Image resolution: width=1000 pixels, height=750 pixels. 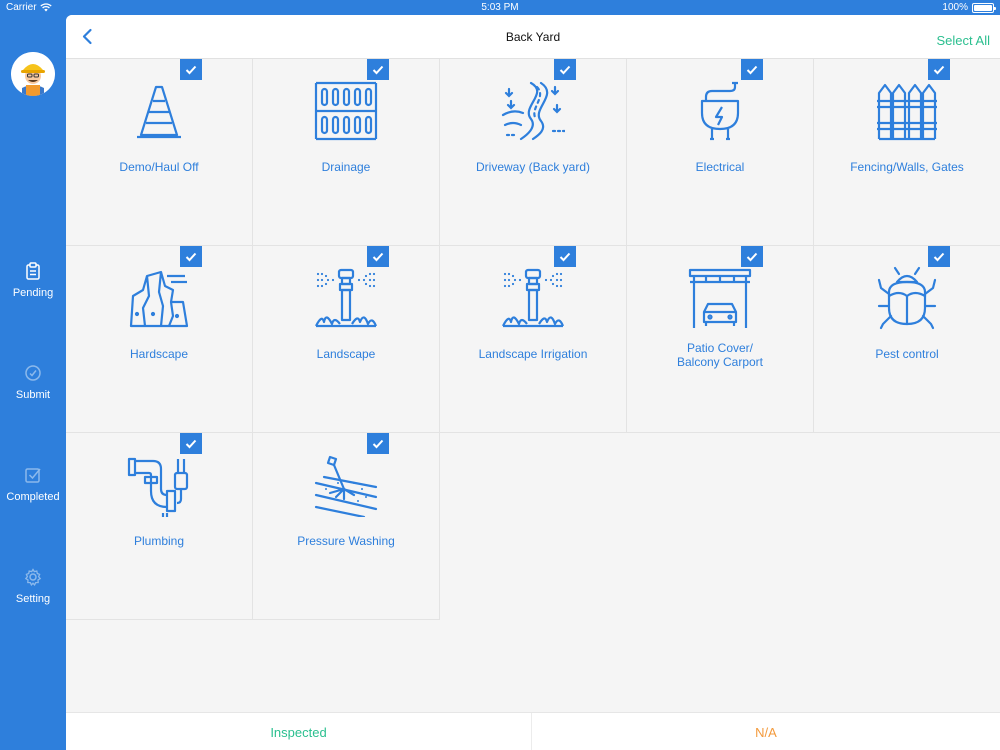 I want to click on drainage-grate-icon, so click(x=346, y=111).